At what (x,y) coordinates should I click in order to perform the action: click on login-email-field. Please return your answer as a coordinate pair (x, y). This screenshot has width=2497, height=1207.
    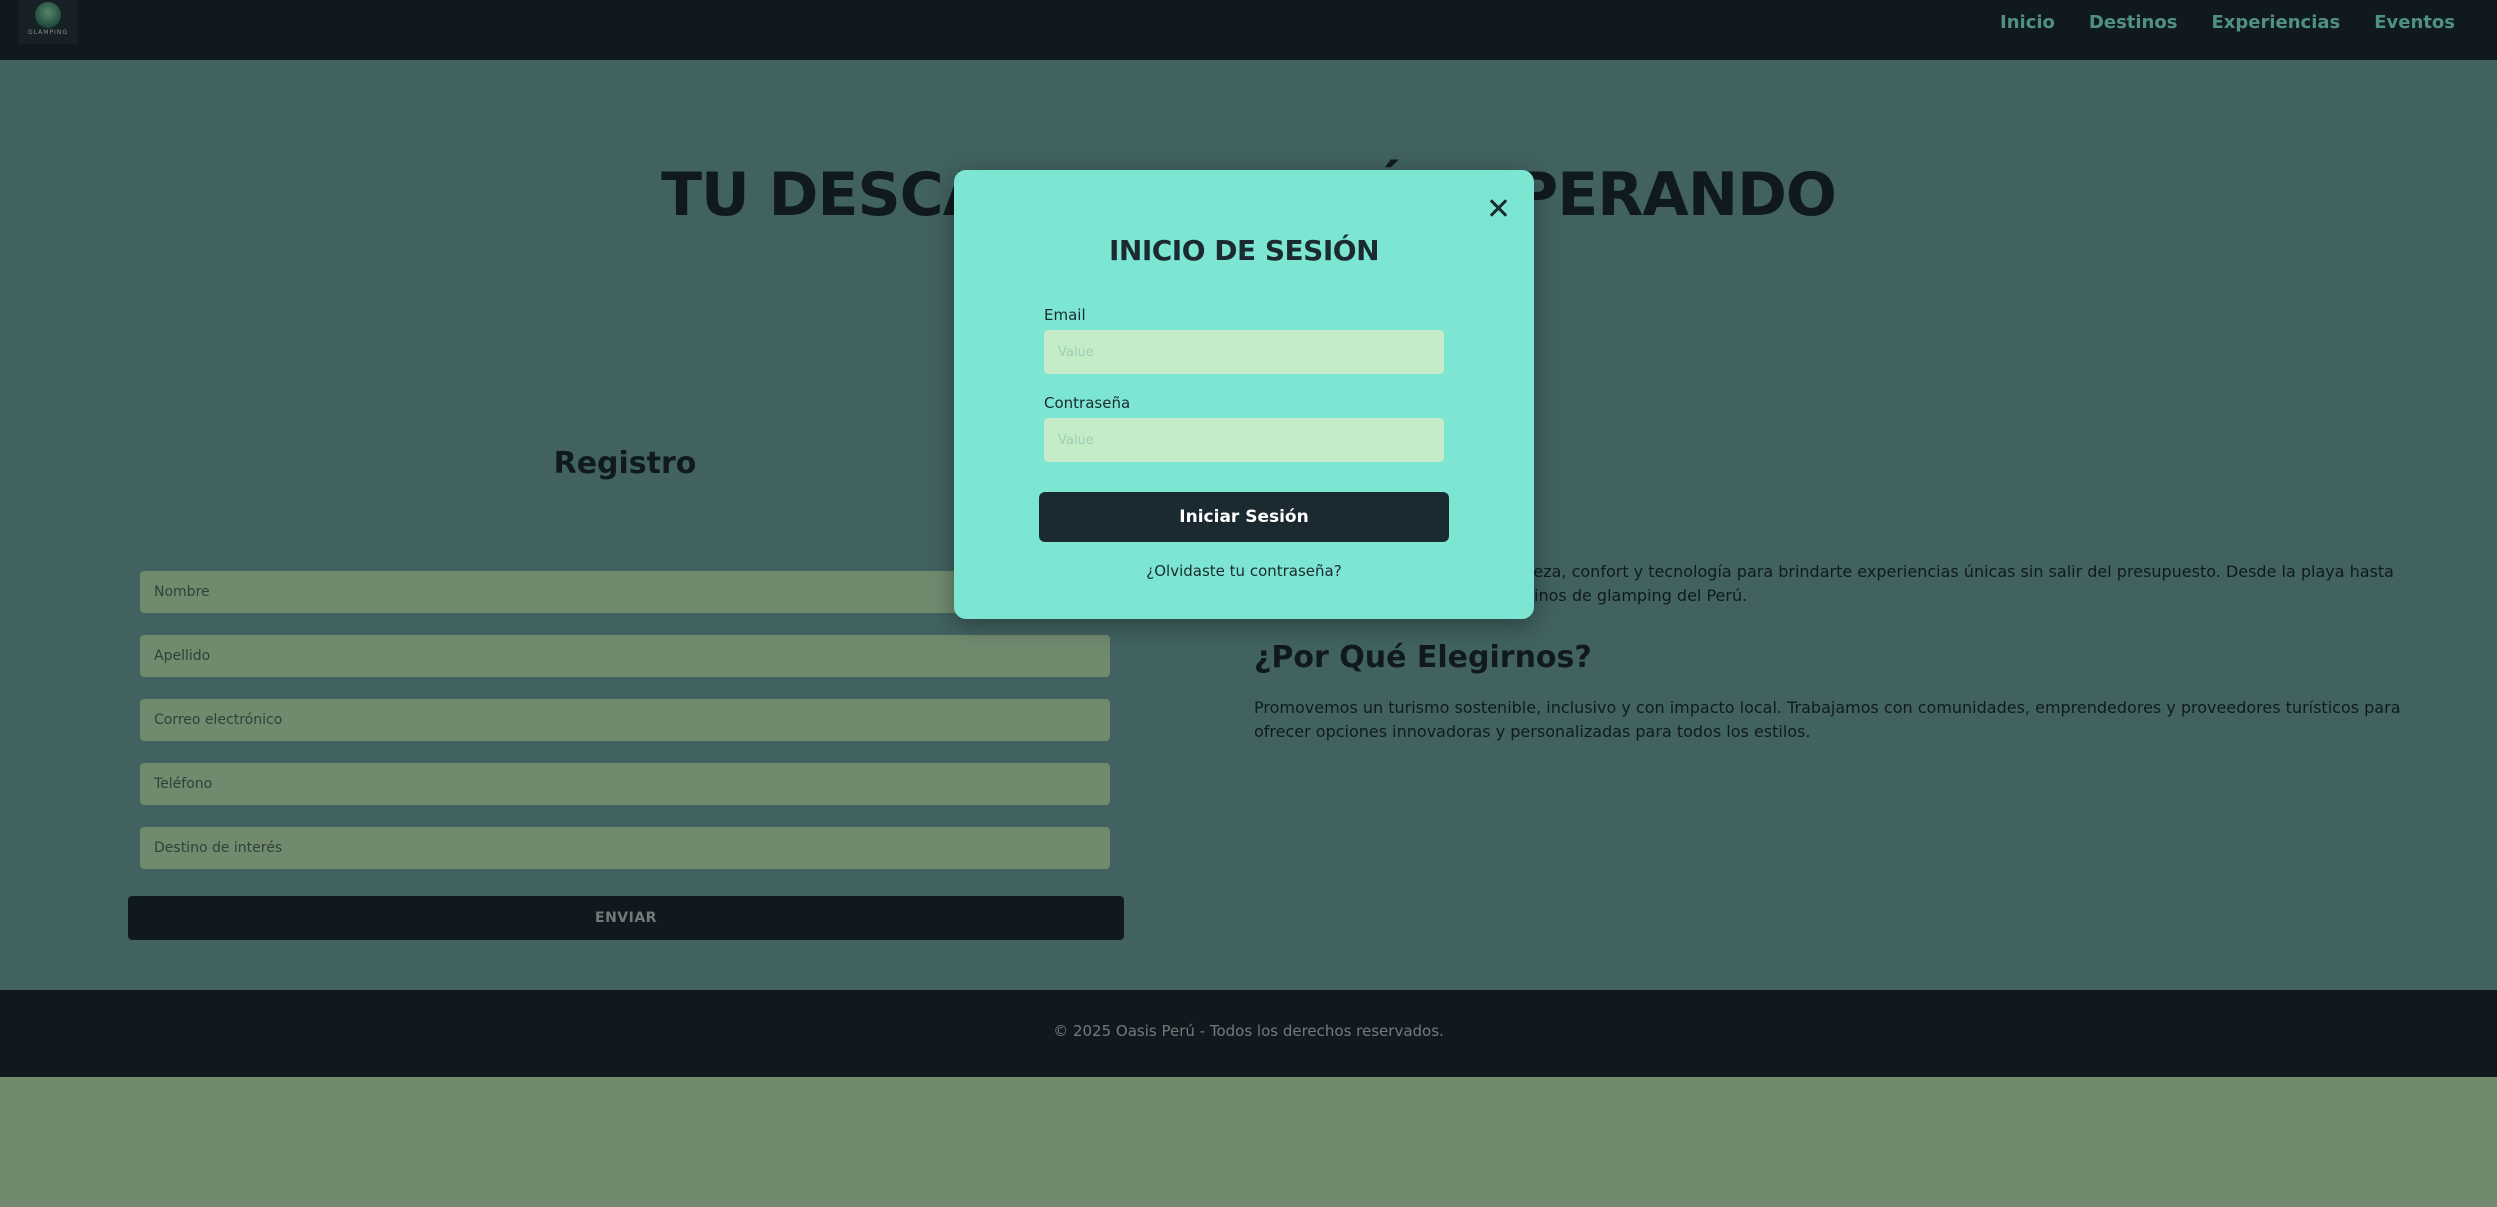
    Looking at the image, I should click on (1244, 352).